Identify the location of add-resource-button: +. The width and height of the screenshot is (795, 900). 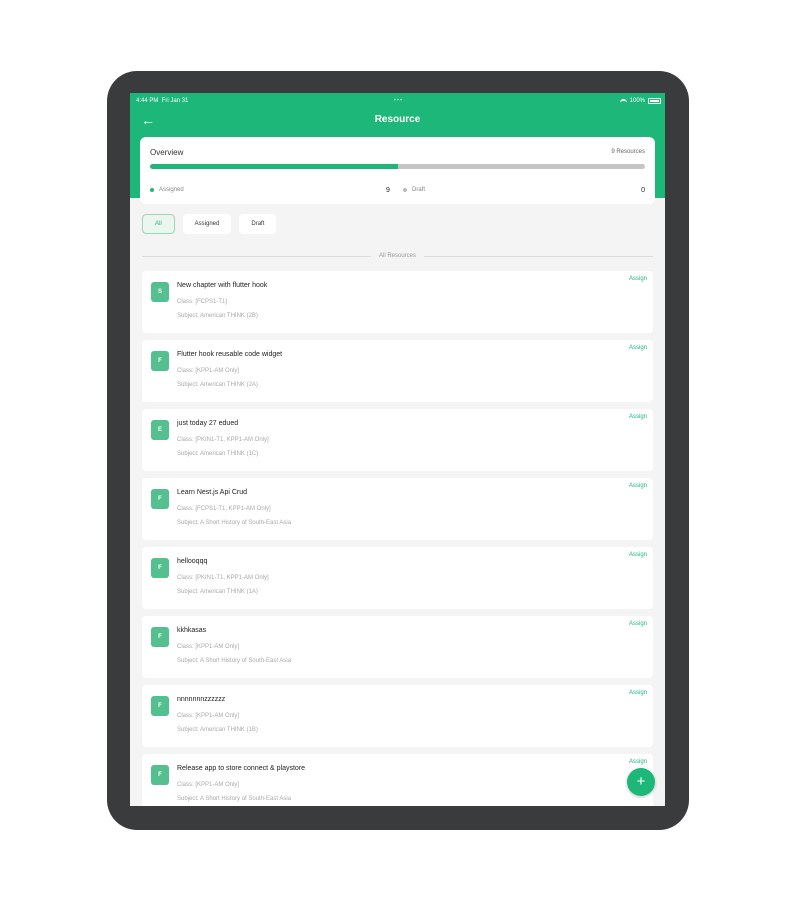
(641, 782).